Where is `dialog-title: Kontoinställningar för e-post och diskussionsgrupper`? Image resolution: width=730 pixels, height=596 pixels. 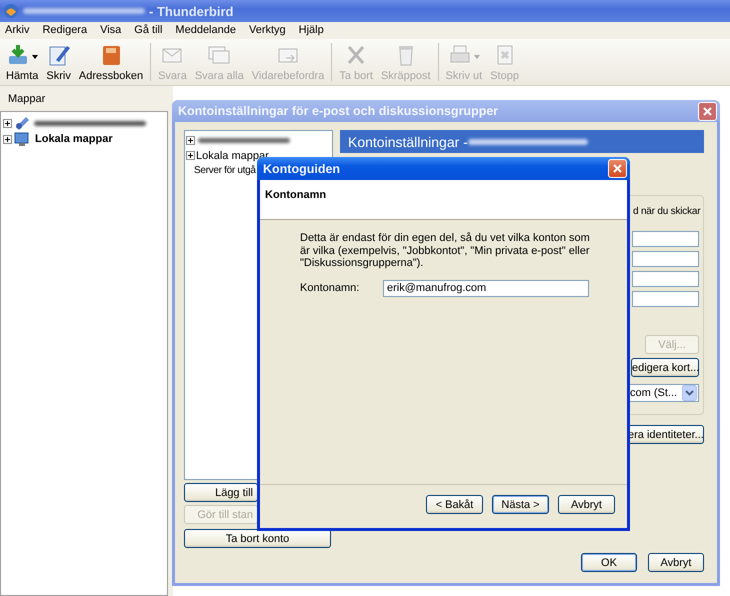 dialog-title: Kontoinställningar för e-post och diskussionsgrupper is located at coordinates (337, 111).